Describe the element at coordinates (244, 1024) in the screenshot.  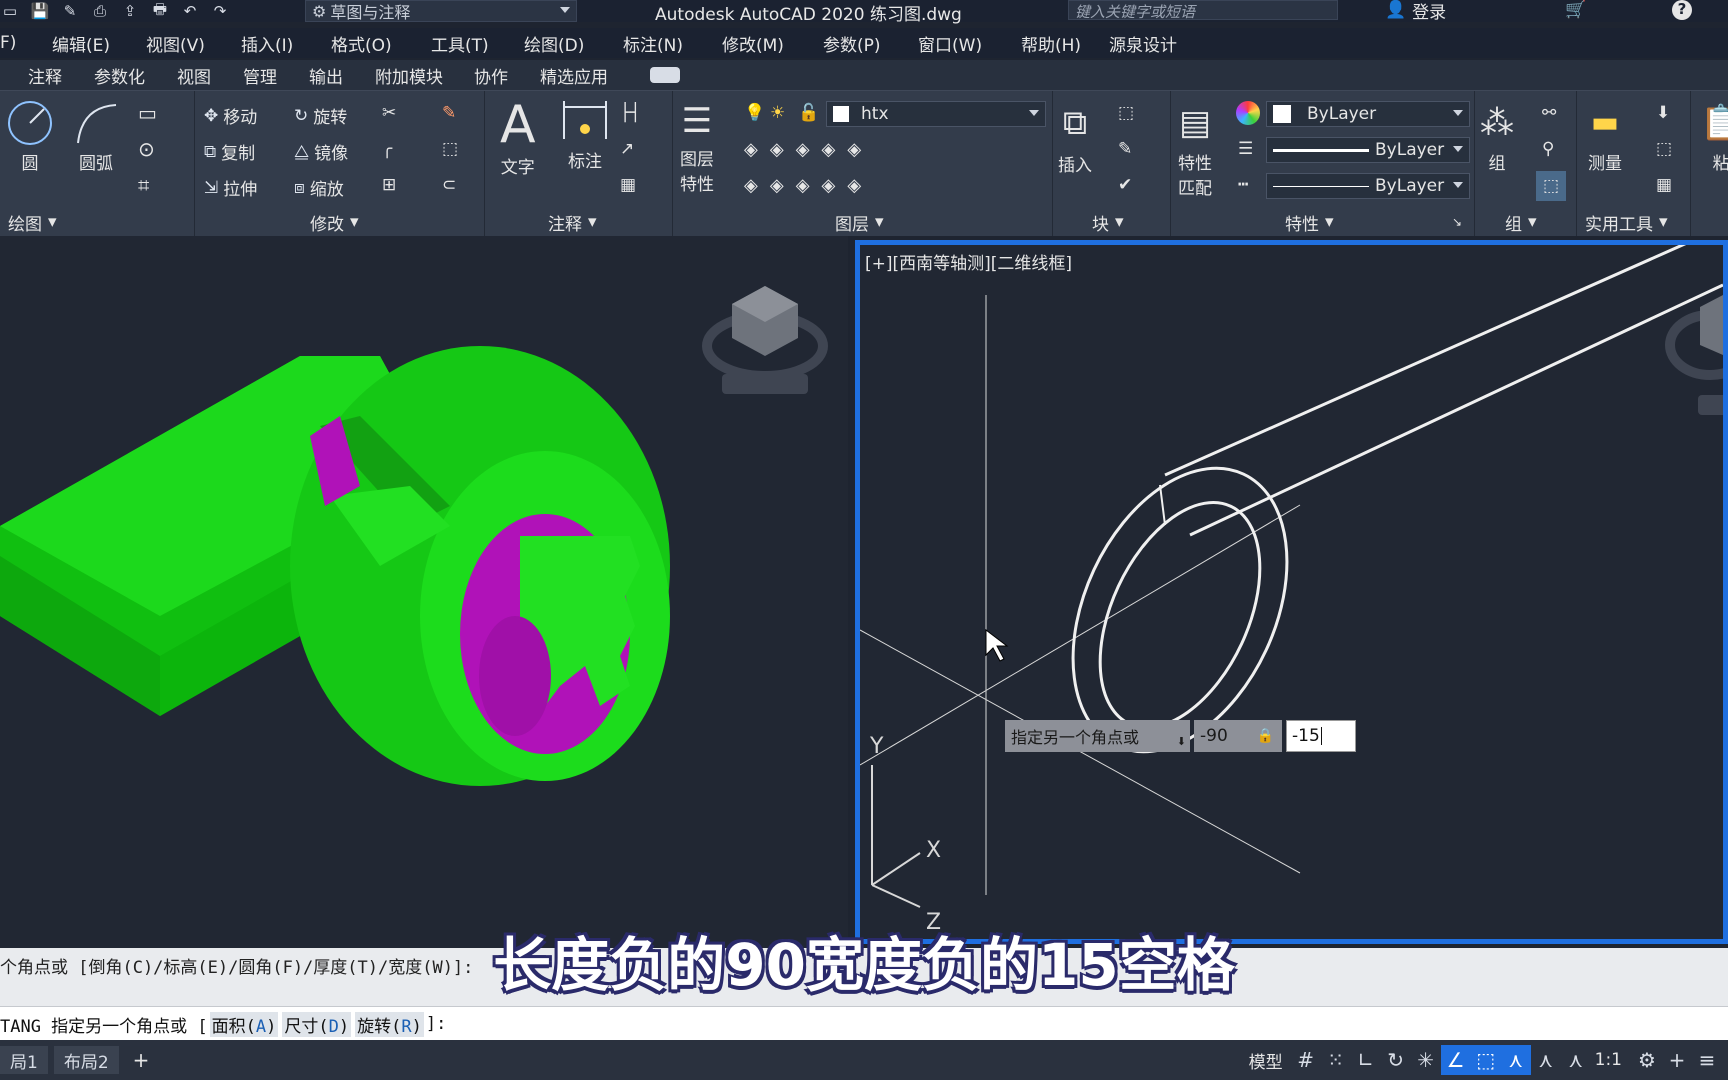
I see `option-area: 面积(A)` at that location.